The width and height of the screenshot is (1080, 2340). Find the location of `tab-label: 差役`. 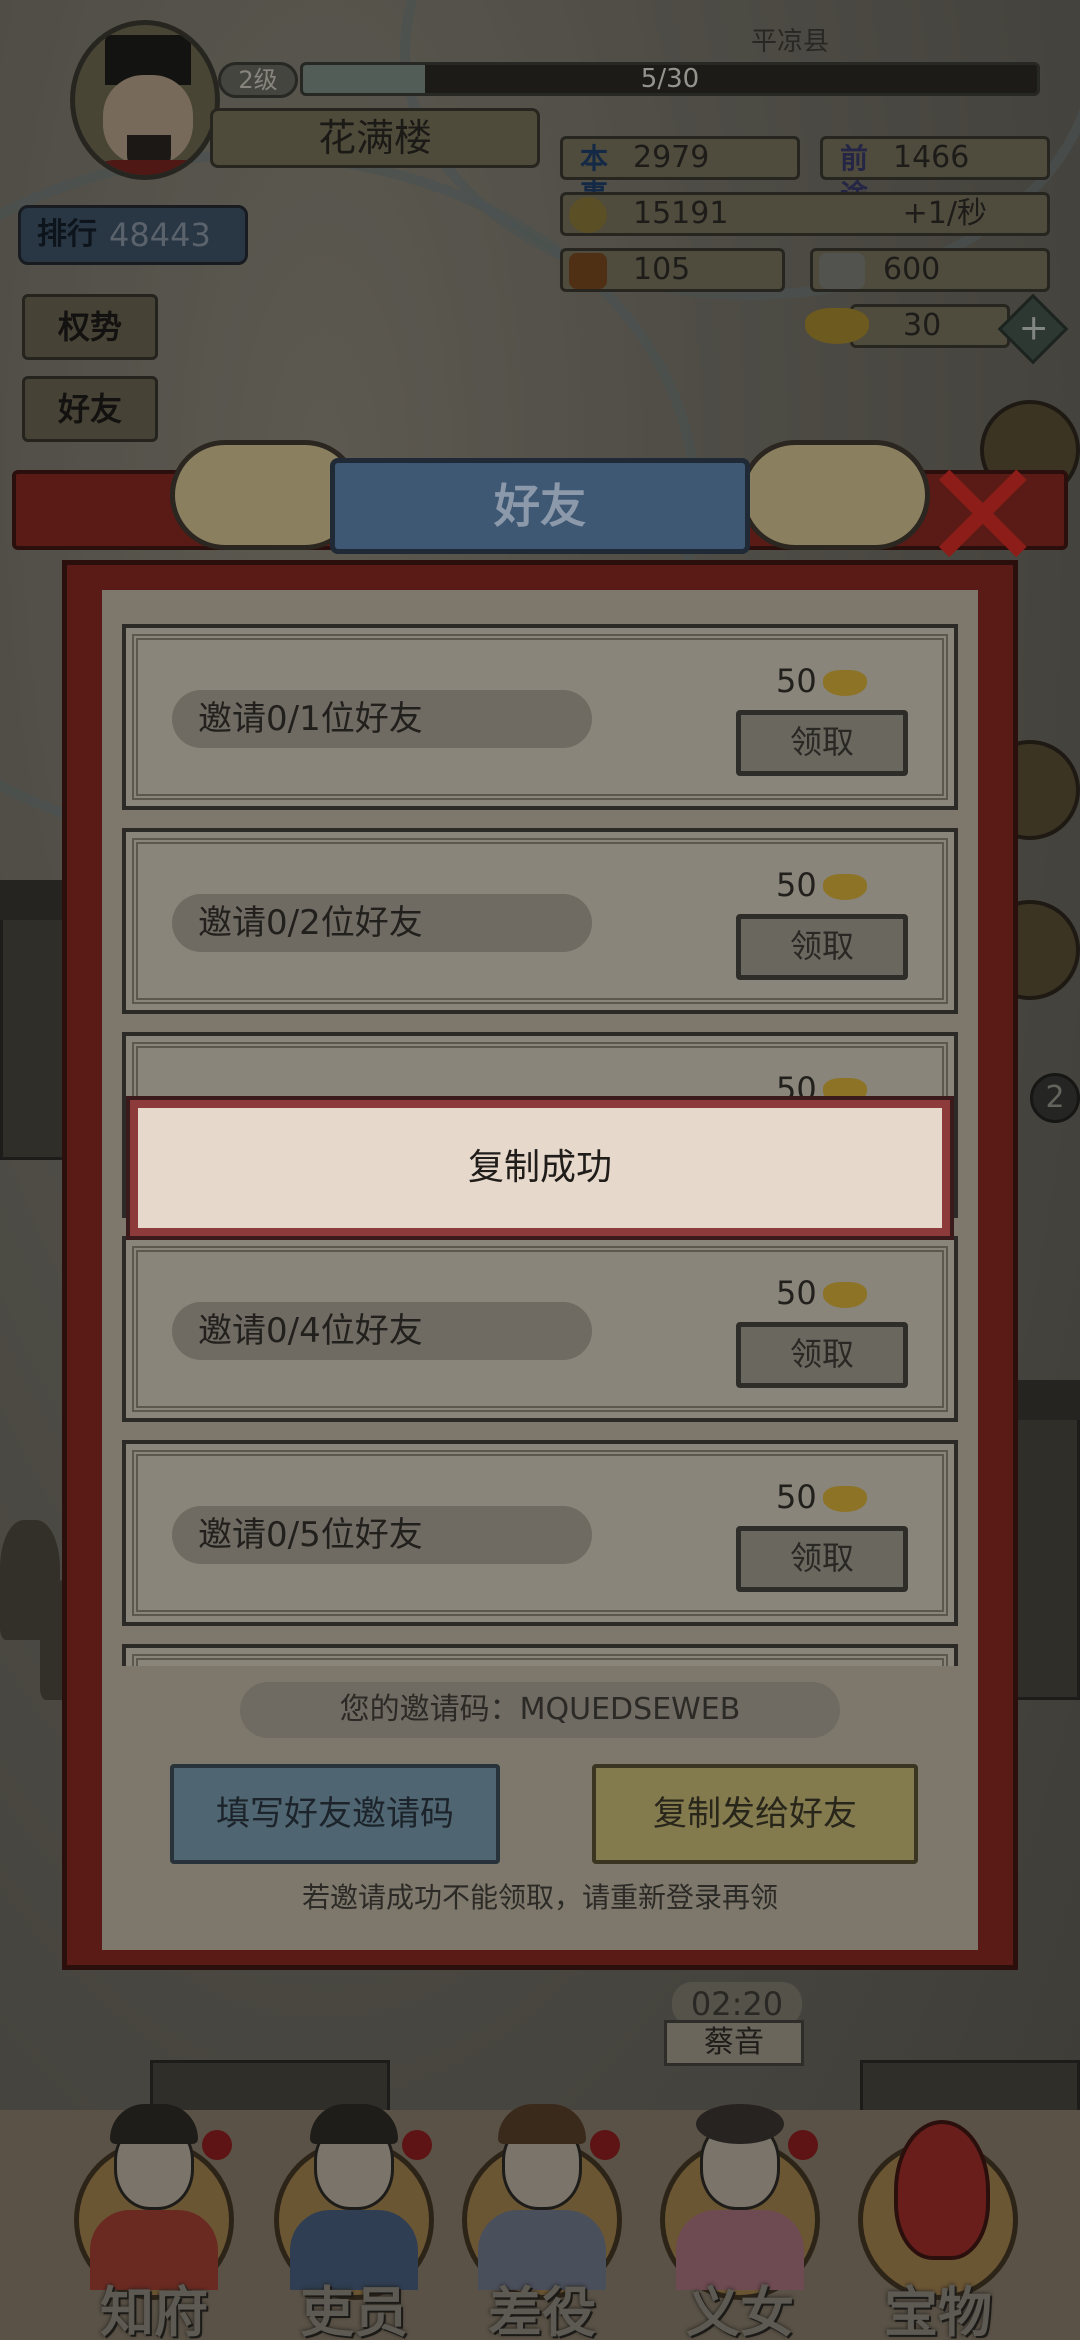

tab-label: 差役 is located at coordinates (542, 2310).